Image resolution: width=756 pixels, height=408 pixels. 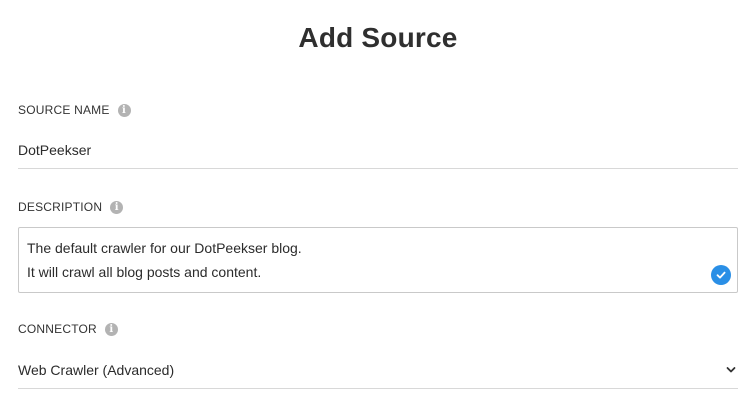 I want to click on connector-label-row: CONNECTOR i, so click(x=68, y=329).